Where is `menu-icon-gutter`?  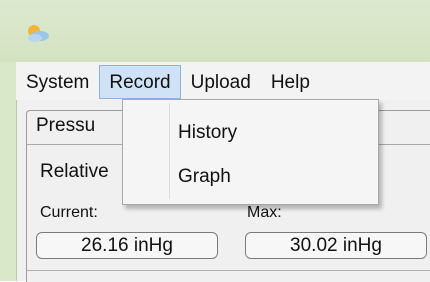
menu-icon-gutter is located at coordinates (169, 151).